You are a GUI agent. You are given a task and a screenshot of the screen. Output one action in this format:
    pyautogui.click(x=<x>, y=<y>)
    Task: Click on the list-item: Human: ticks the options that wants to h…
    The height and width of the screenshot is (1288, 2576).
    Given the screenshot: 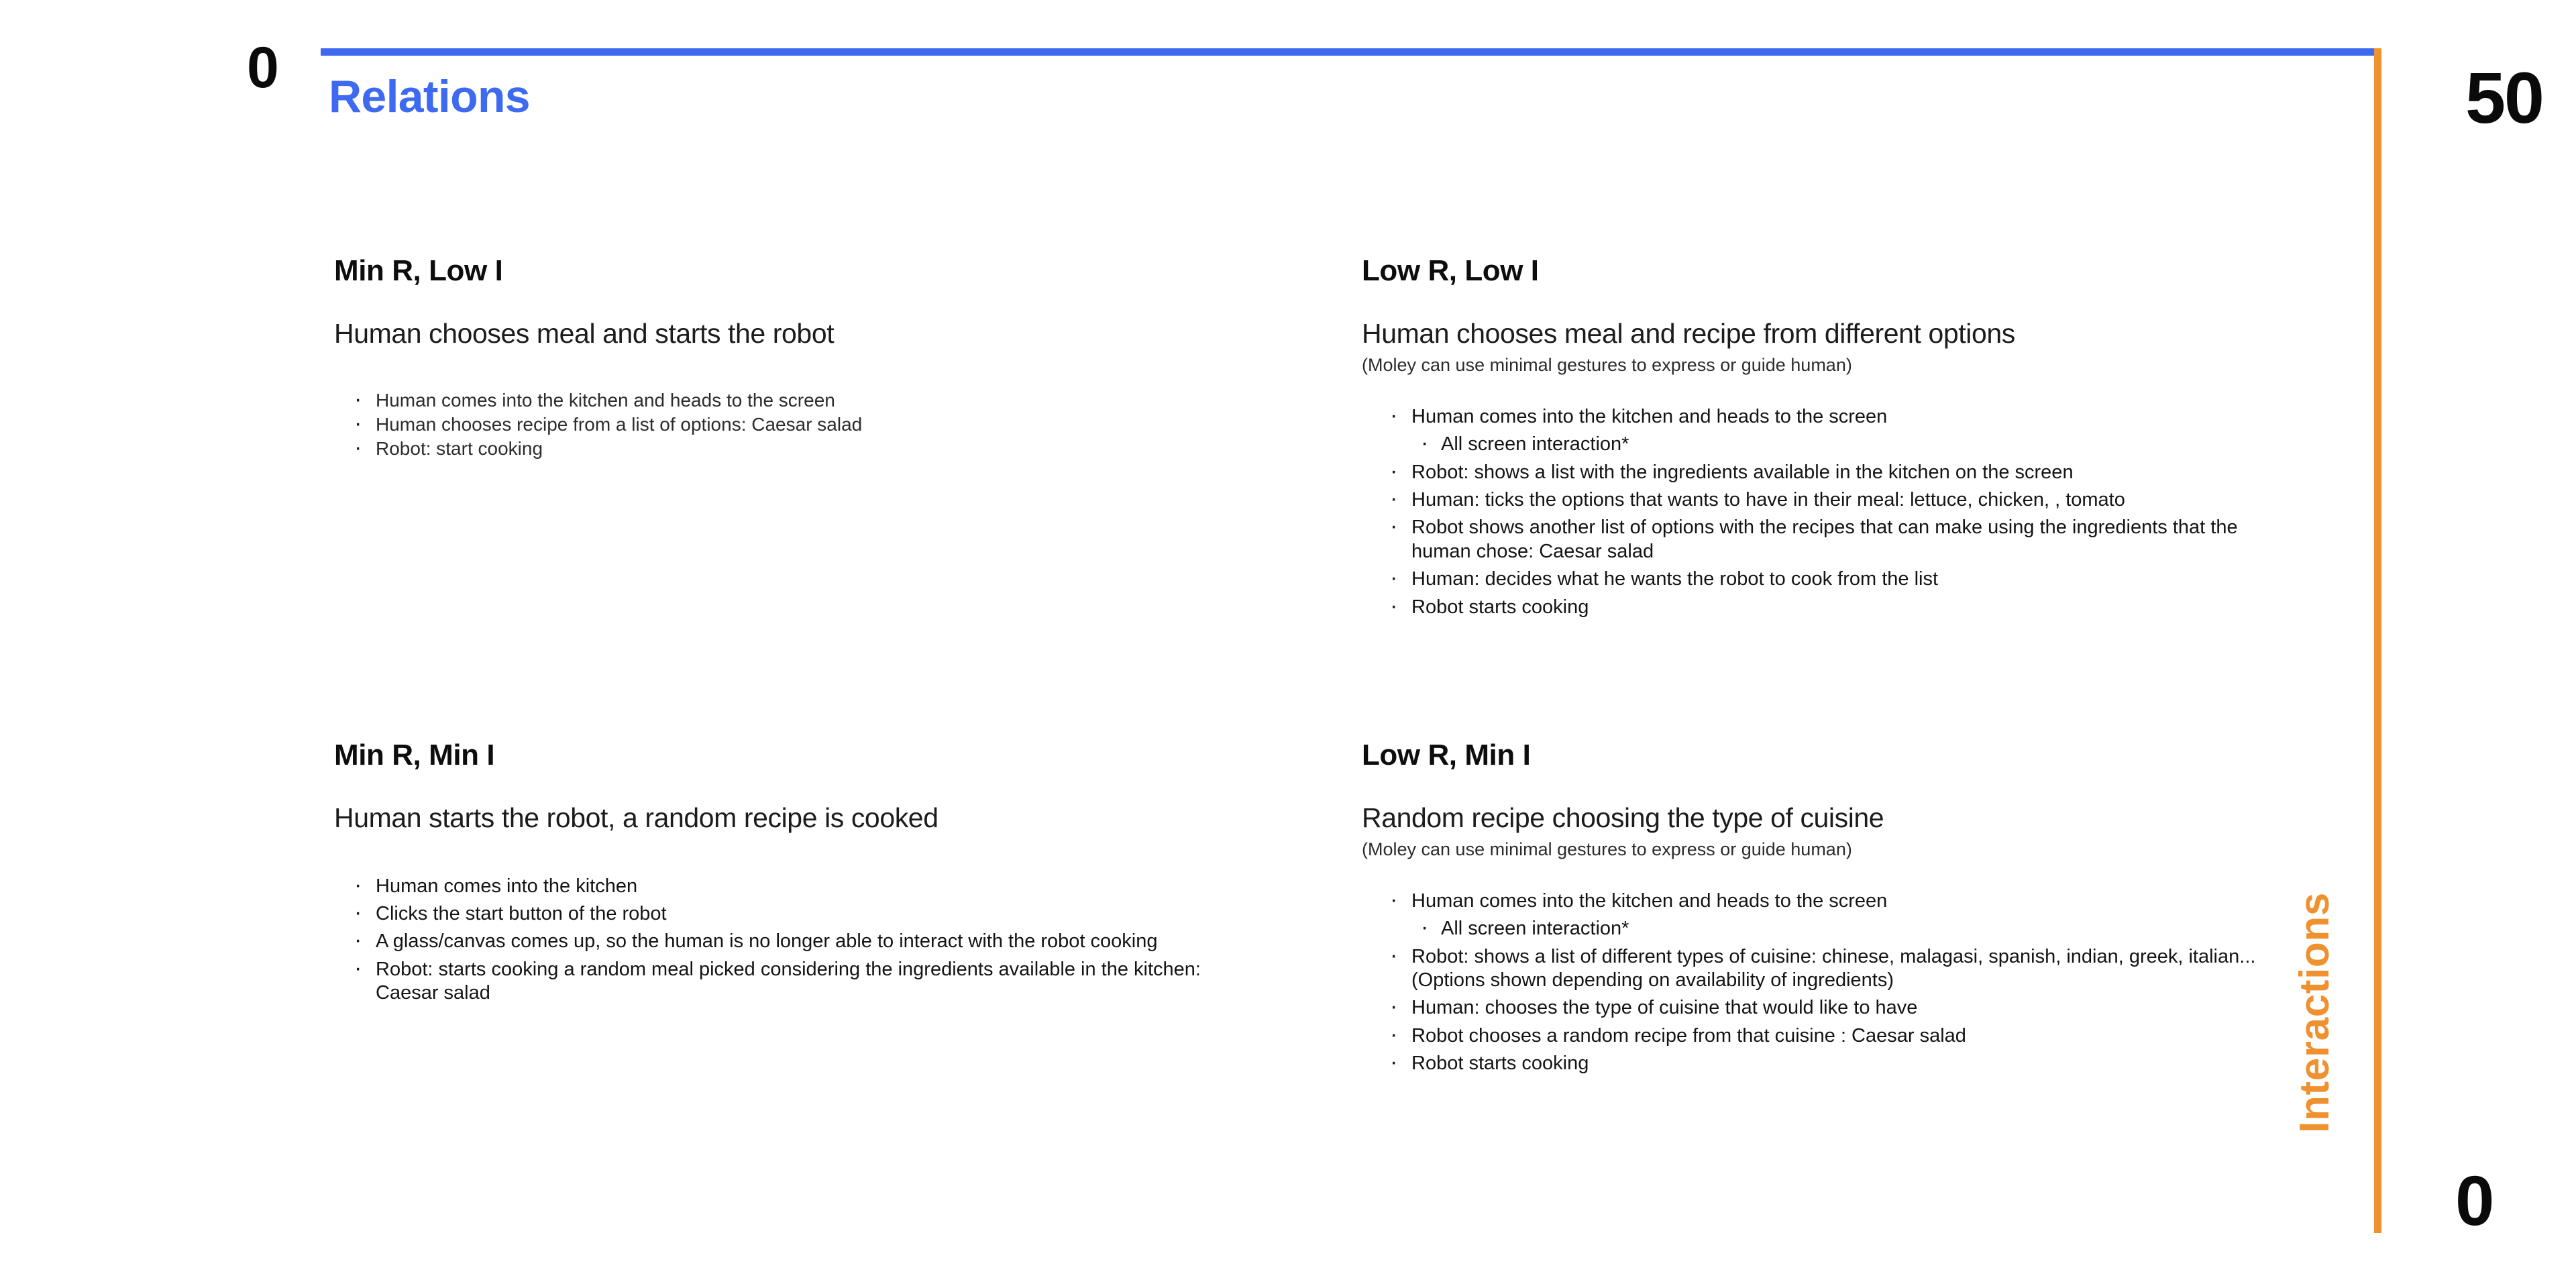 What is the action you would take?
    pyautogui.click(x=1837, y=499)
    